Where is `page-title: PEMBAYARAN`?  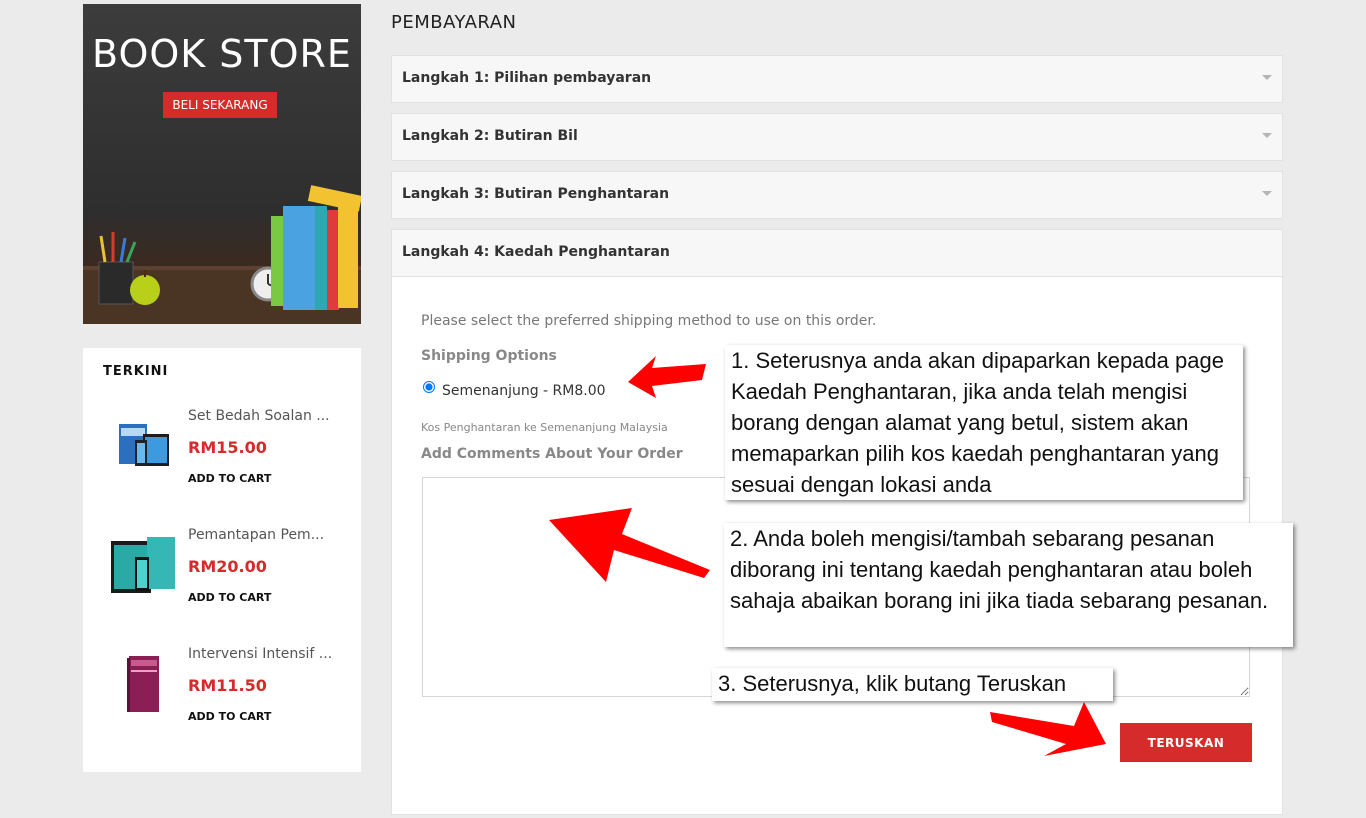
page-title: PEMBAYARAN is located at coordinates (454, 22).